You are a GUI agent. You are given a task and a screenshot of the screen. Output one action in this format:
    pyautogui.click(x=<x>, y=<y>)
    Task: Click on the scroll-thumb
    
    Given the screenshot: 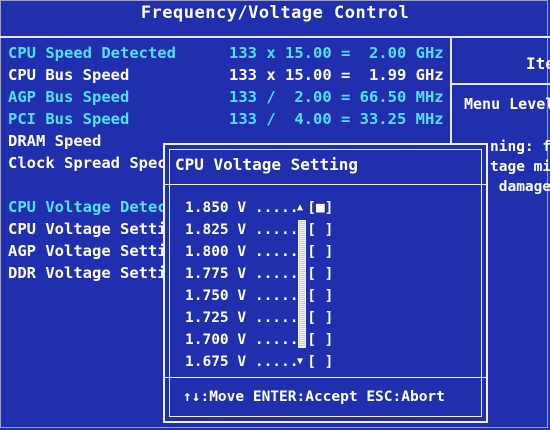 What is the action you would take?
    pyautogui.click(x=302, y=284)
    